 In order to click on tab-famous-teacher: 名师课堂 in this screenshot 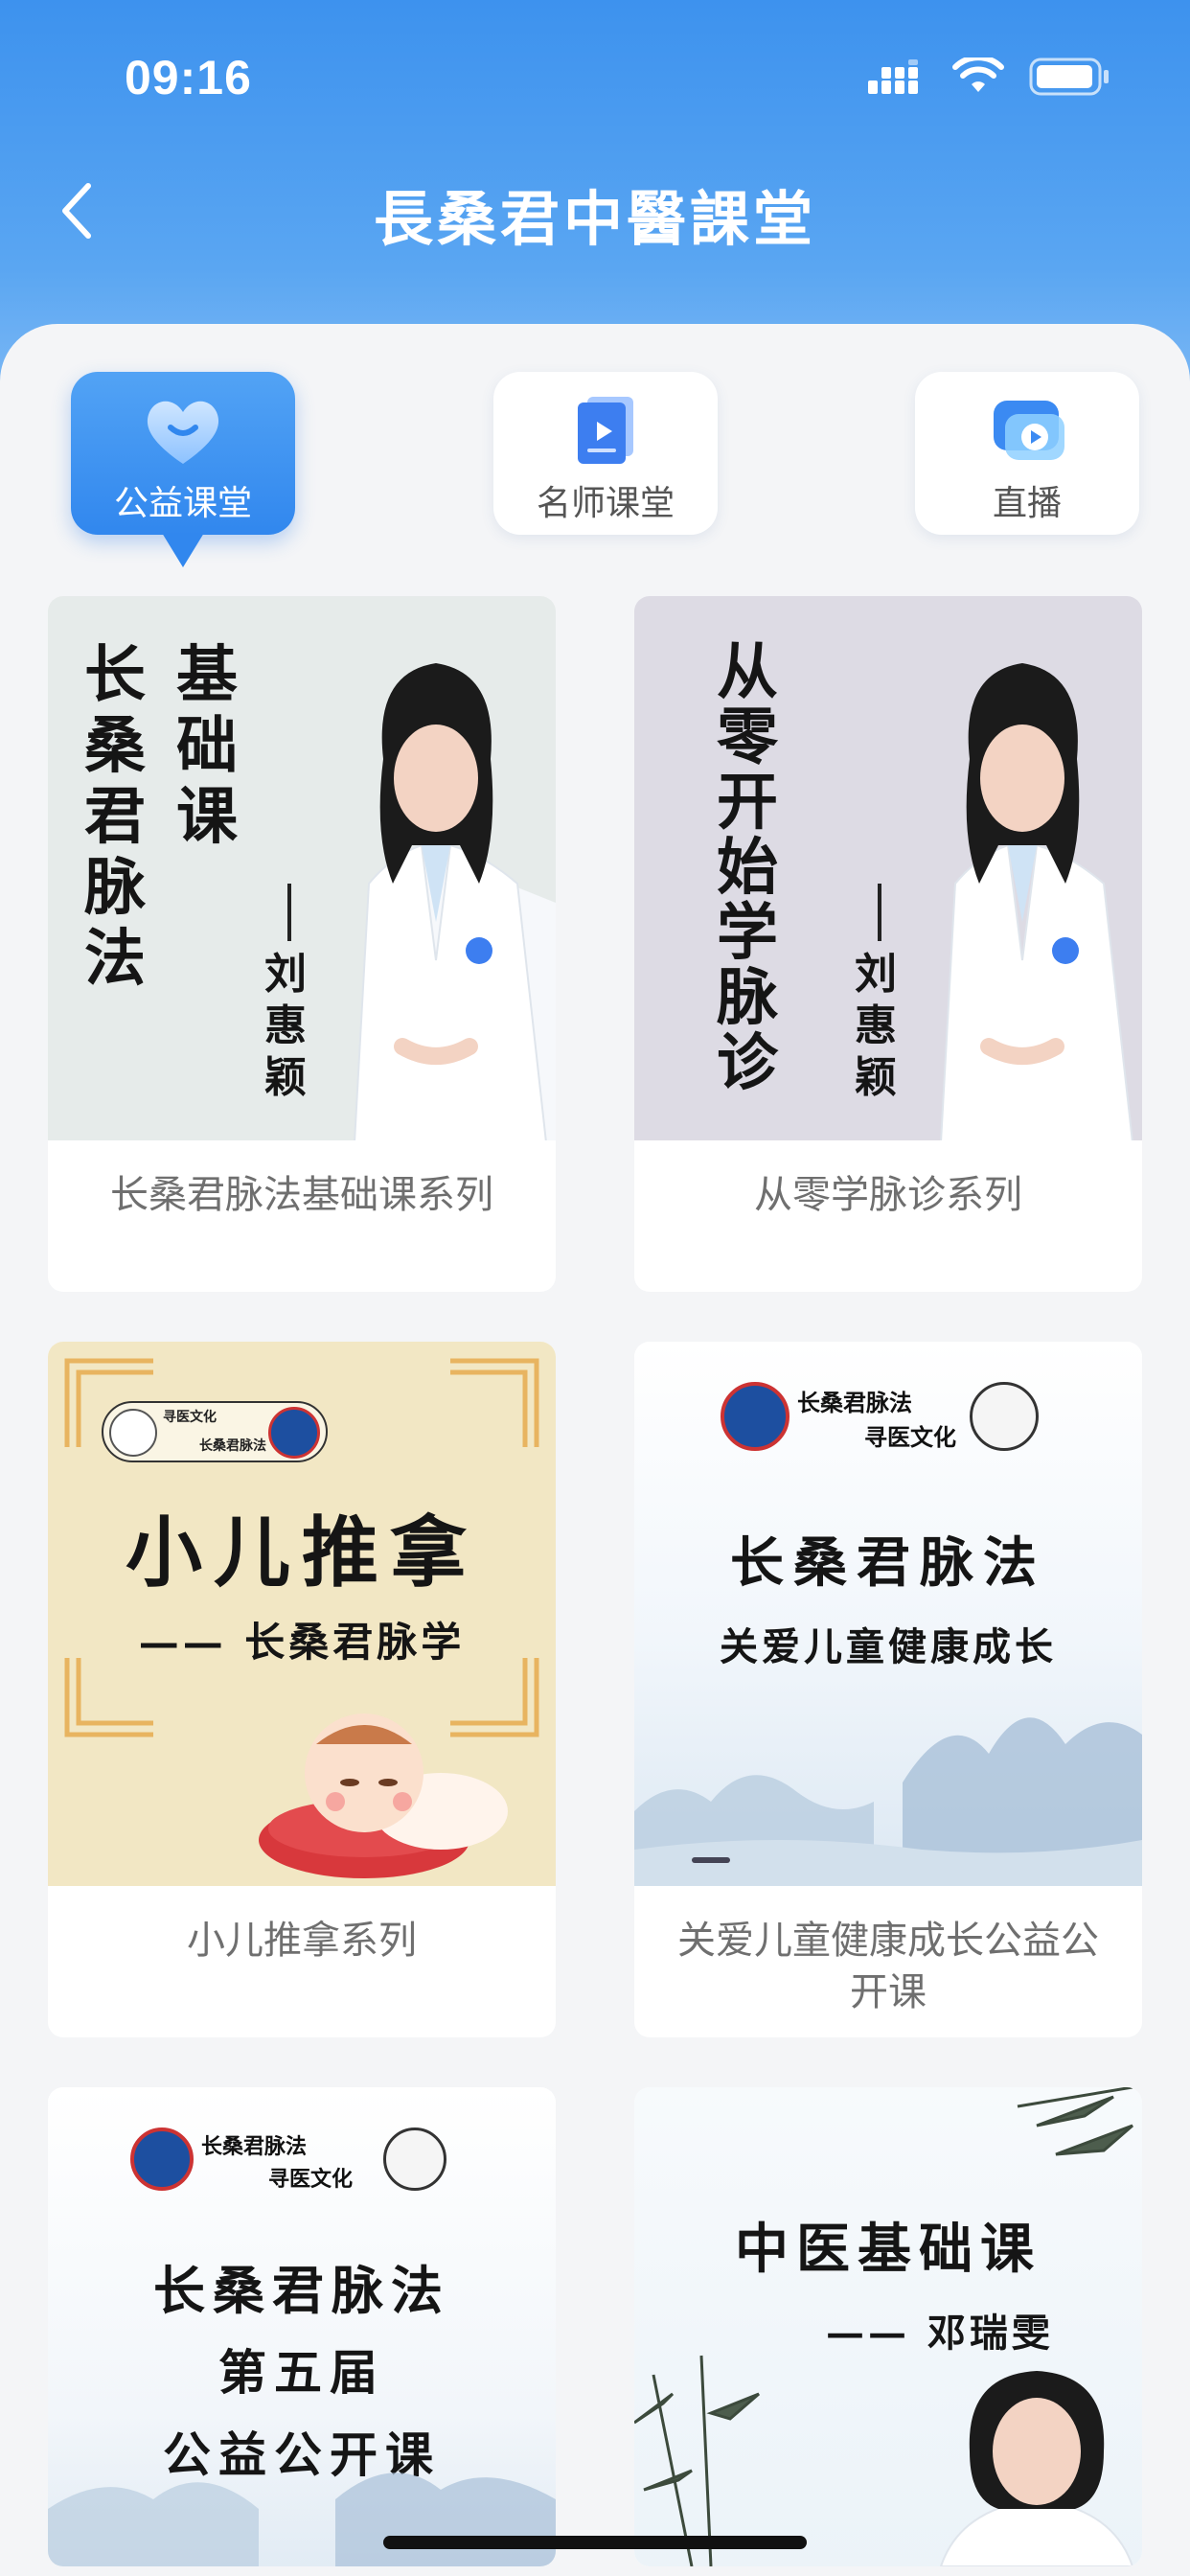, I will do `click(606, 453)`.